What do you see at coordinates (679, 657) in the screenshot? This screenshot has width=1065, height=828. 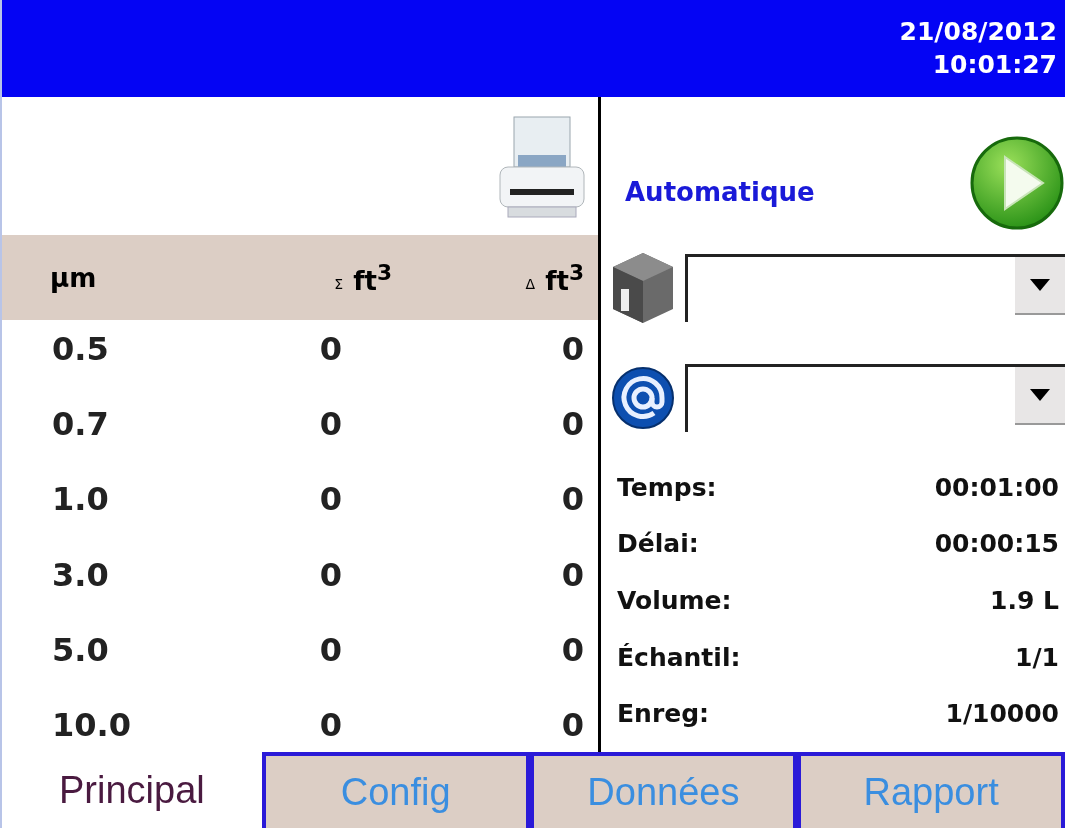 I see `field-label: Échantil:` at bounding box center [679, 657].